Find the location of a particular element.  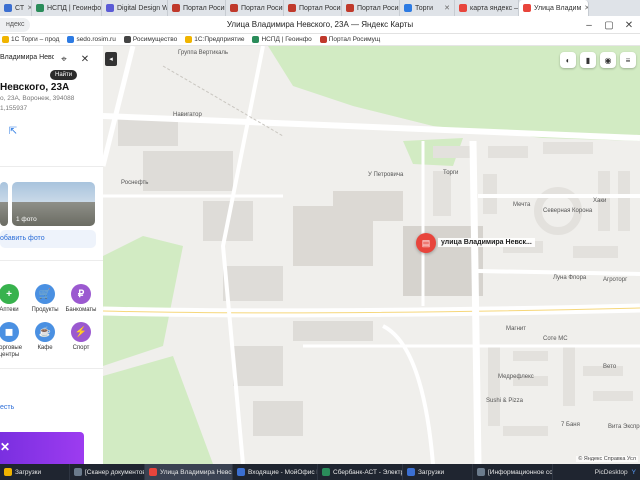

browser-tab: Торги ✕ is located at coordinates (427, 8).